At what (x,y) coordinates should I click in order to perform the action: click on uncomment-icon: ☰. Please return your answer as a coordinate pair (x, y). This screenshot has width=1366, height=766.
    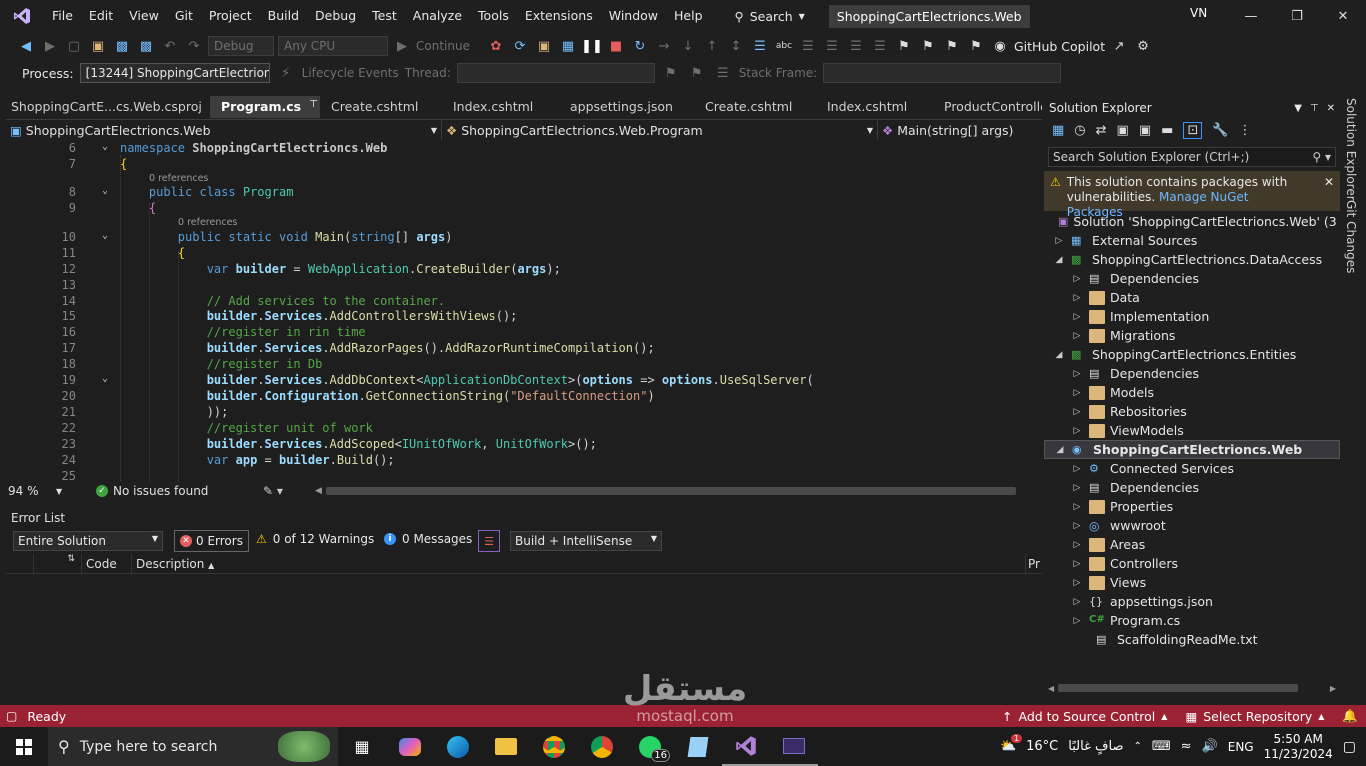
    Looking at the image, I should click on (832, 46).